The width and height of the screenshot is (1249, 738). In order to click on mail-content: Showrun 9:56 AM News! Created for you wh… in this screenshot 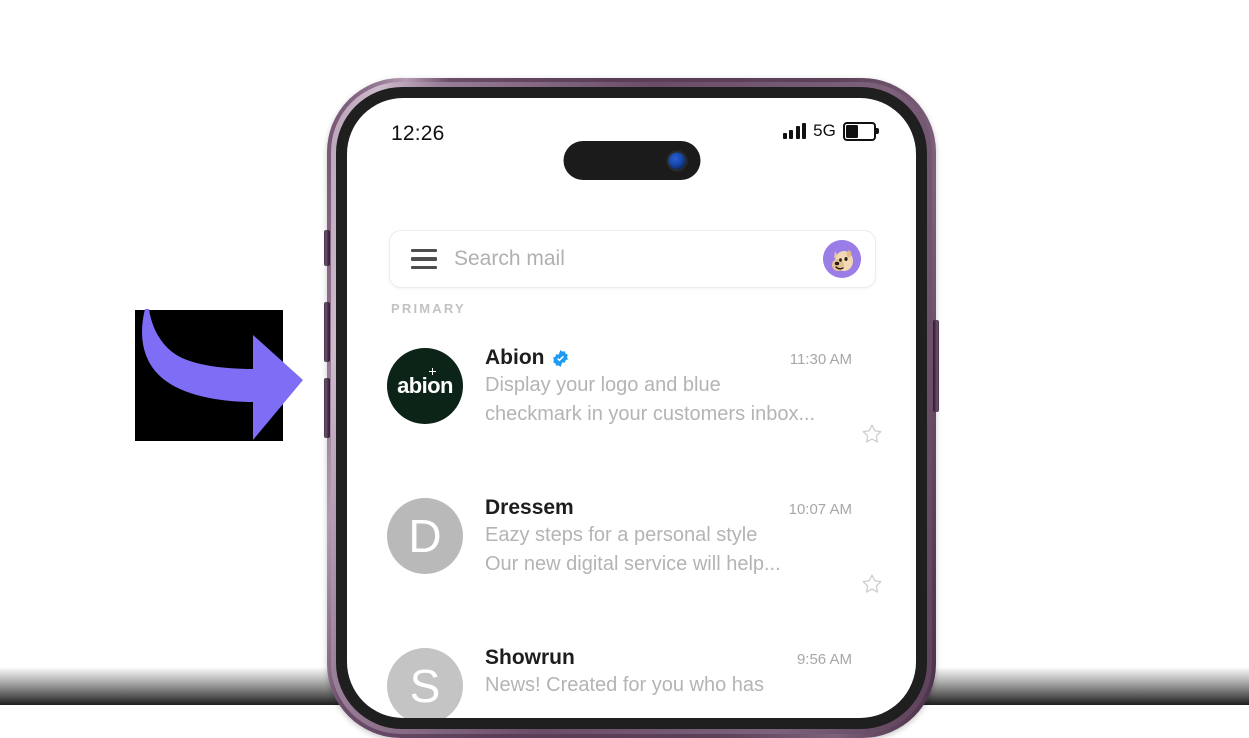, I will do `click(668, 672)`.